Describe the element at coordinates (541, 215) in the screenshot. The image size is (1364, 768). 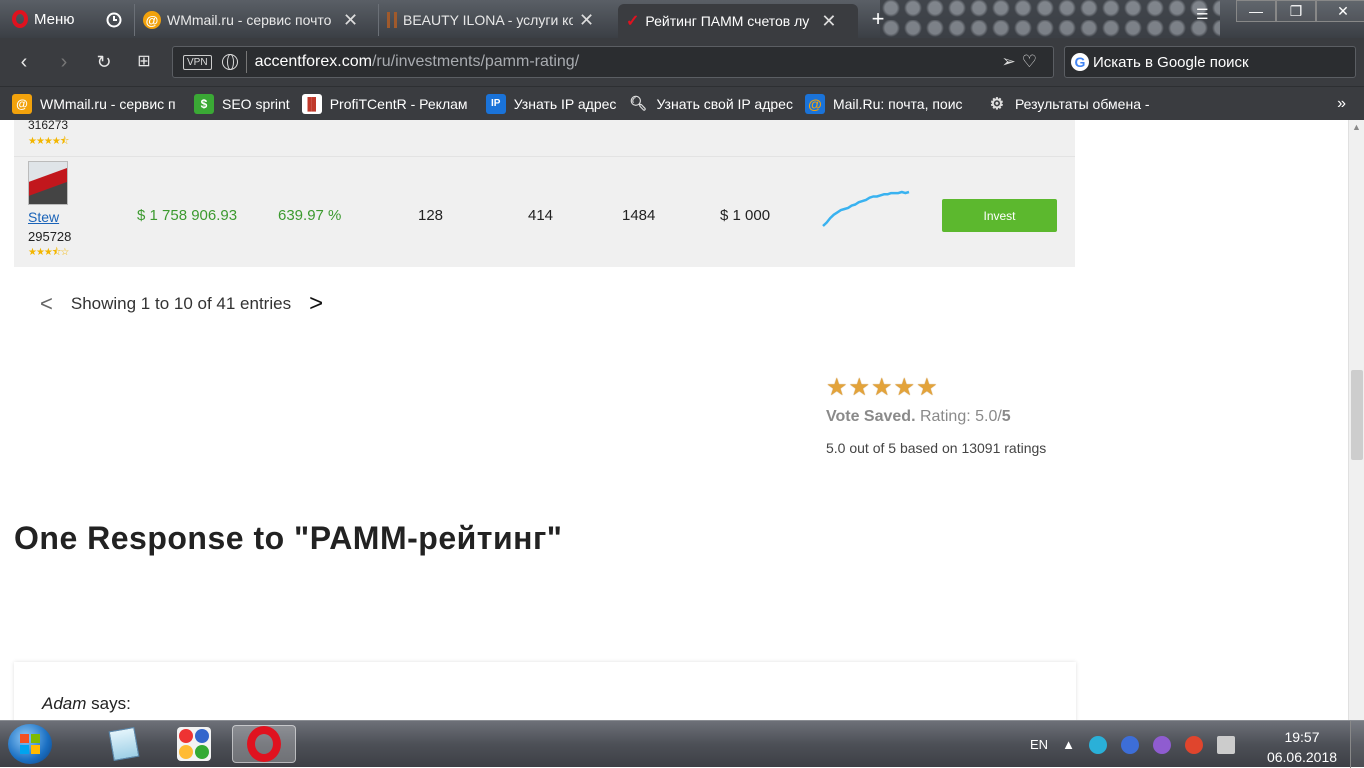
I see `stat-cell: 414` at that location.